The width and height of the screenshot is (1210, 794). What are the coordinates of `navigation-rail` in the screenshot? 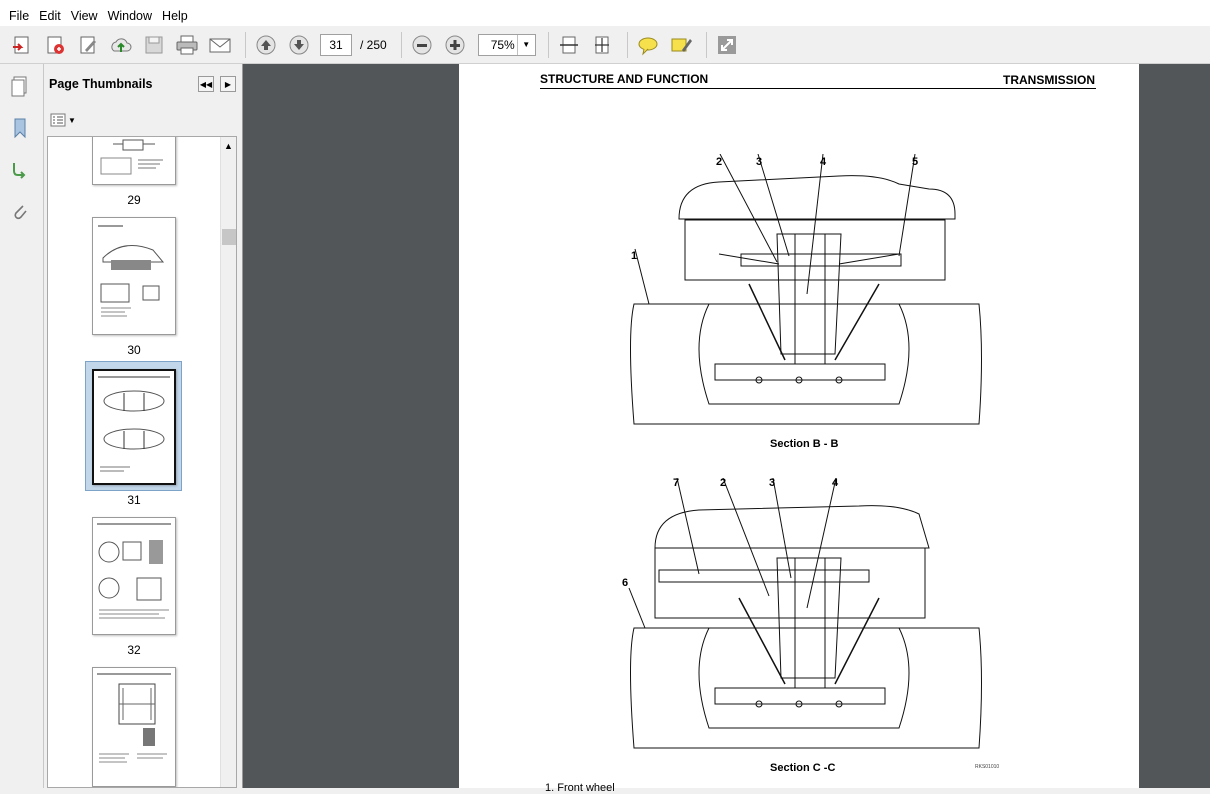 It's located at (22, 426).